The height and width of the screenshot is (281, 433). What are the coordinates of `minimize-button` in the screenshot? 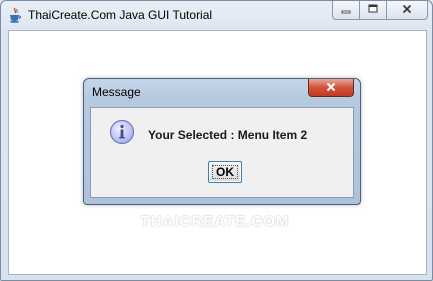 It's located at (346, 10).